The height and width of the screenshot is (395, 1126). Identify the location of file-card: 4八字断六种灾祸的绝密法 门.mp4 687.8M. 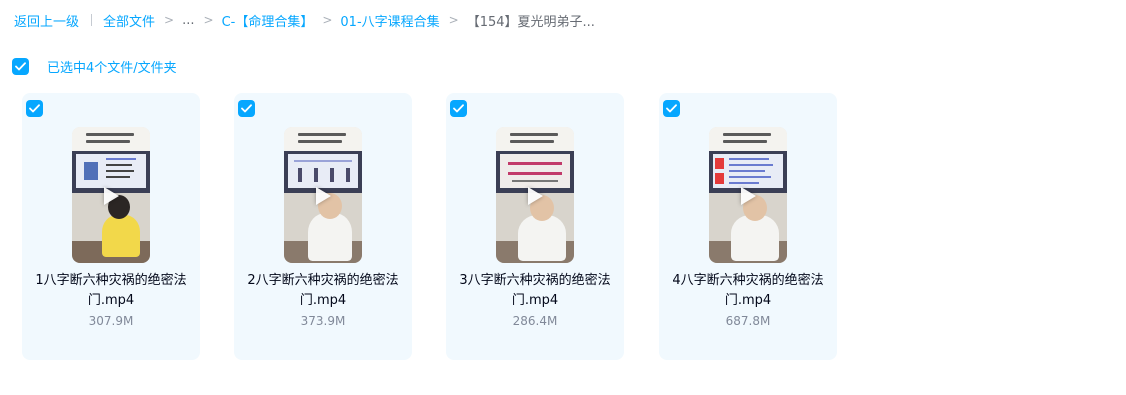
(748, 226).